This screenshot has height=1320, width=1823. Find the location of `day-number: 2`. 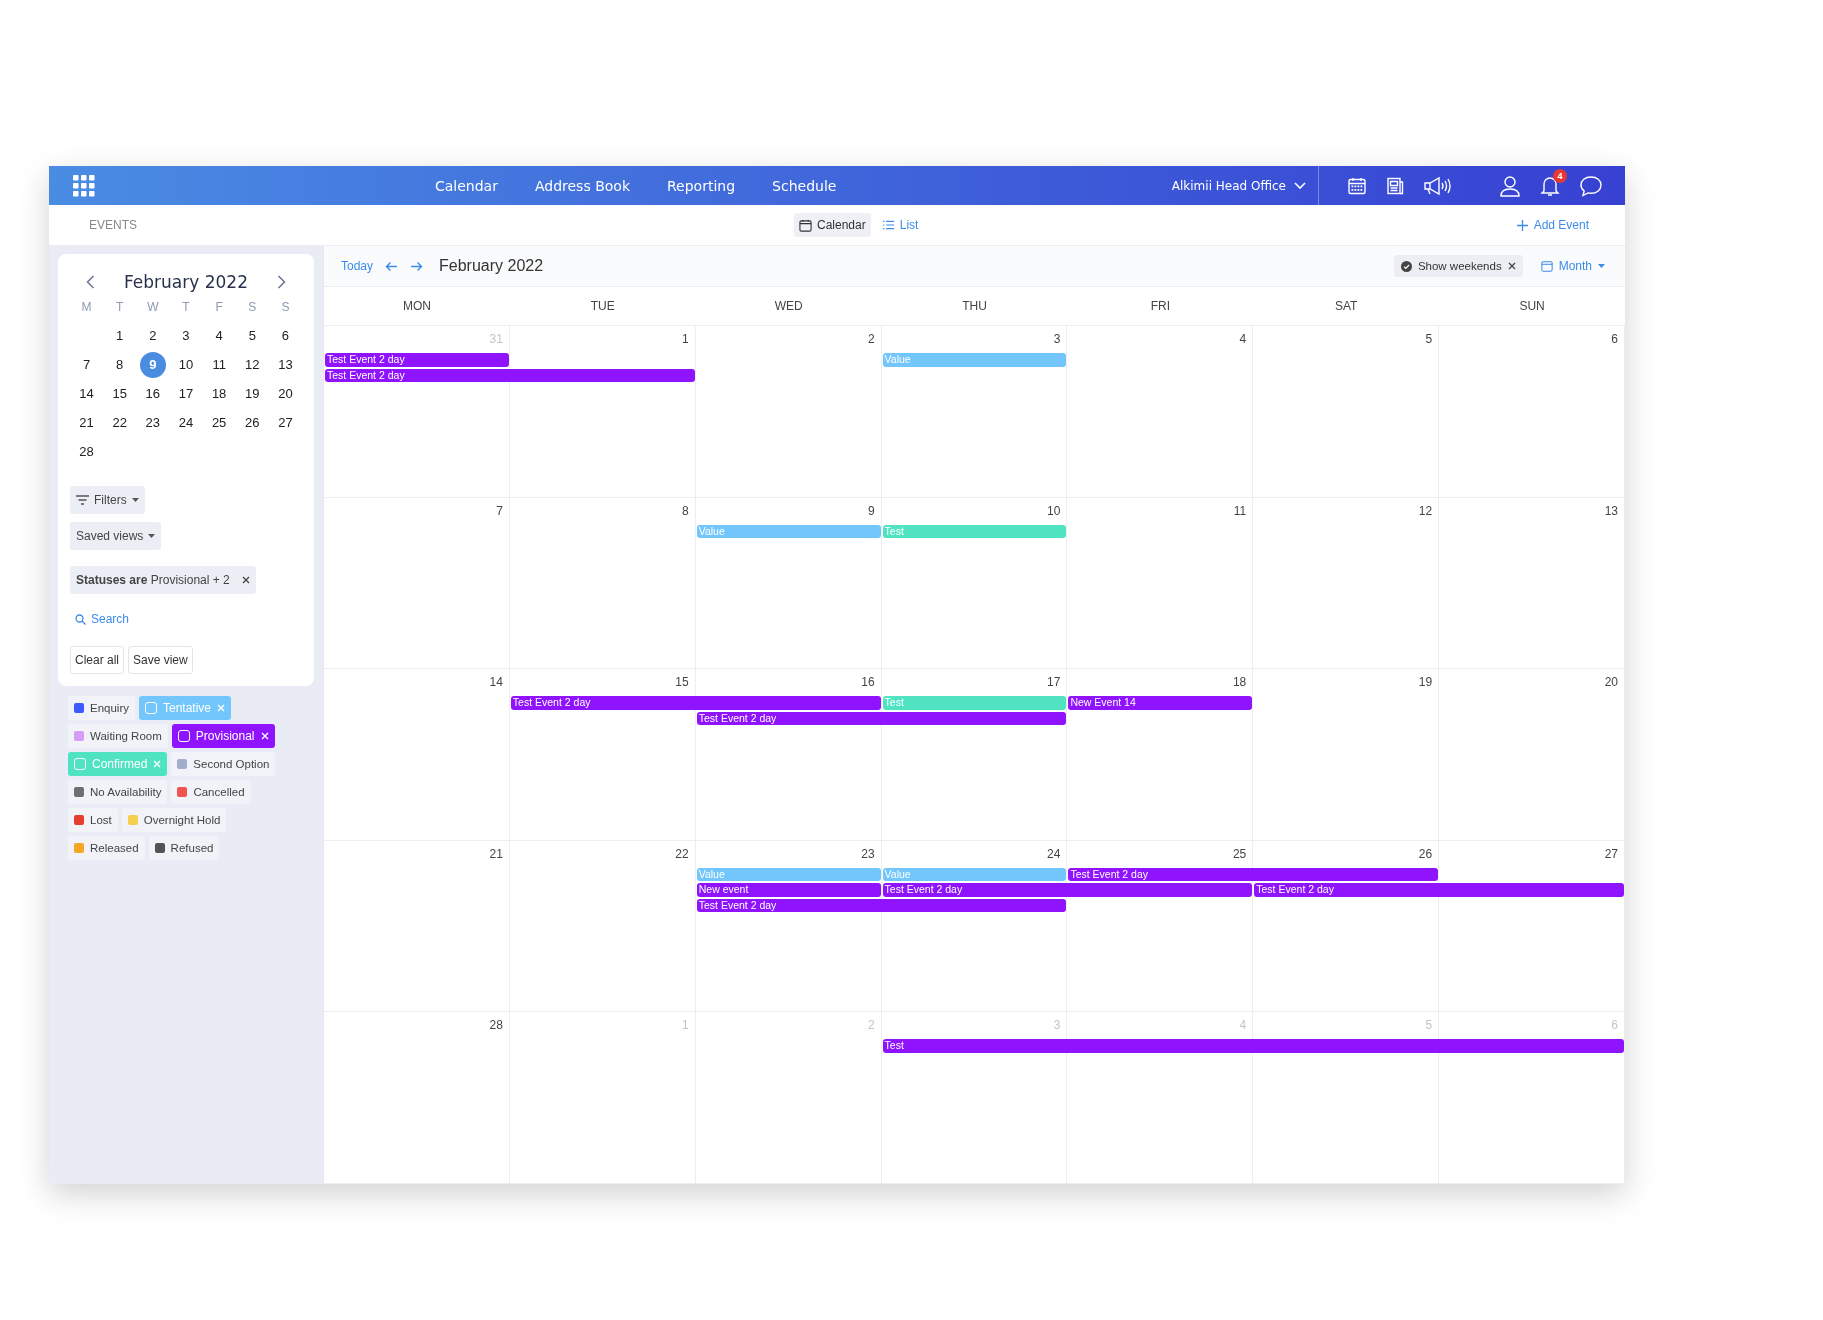

day-number: 2 is located at coordinates (871, 339).